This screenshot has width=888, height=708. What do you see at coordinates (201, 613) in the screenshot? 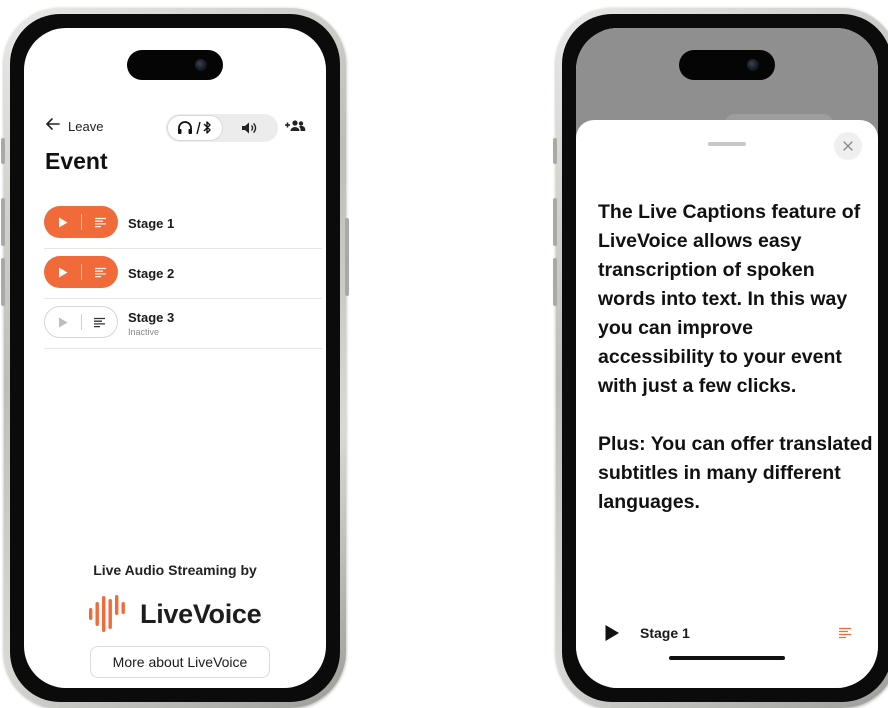
I see `brand-name: LiveVoice` at bounding box center [201, 613].